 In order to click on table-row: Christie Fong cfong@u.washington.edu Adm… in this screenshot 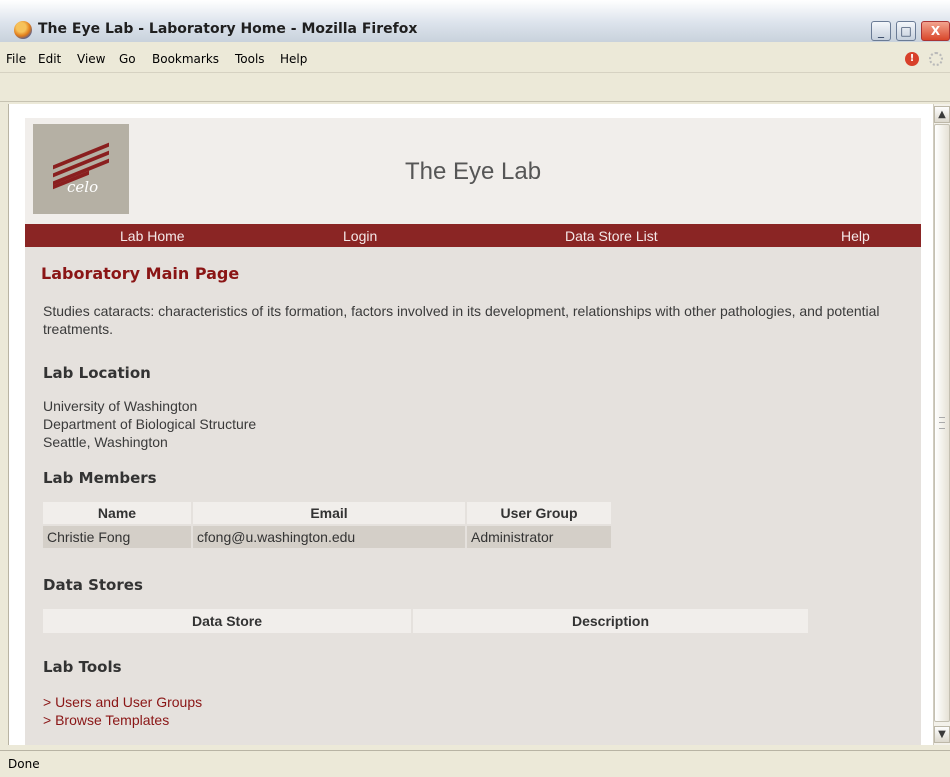, I will do `click(327, 537)`.